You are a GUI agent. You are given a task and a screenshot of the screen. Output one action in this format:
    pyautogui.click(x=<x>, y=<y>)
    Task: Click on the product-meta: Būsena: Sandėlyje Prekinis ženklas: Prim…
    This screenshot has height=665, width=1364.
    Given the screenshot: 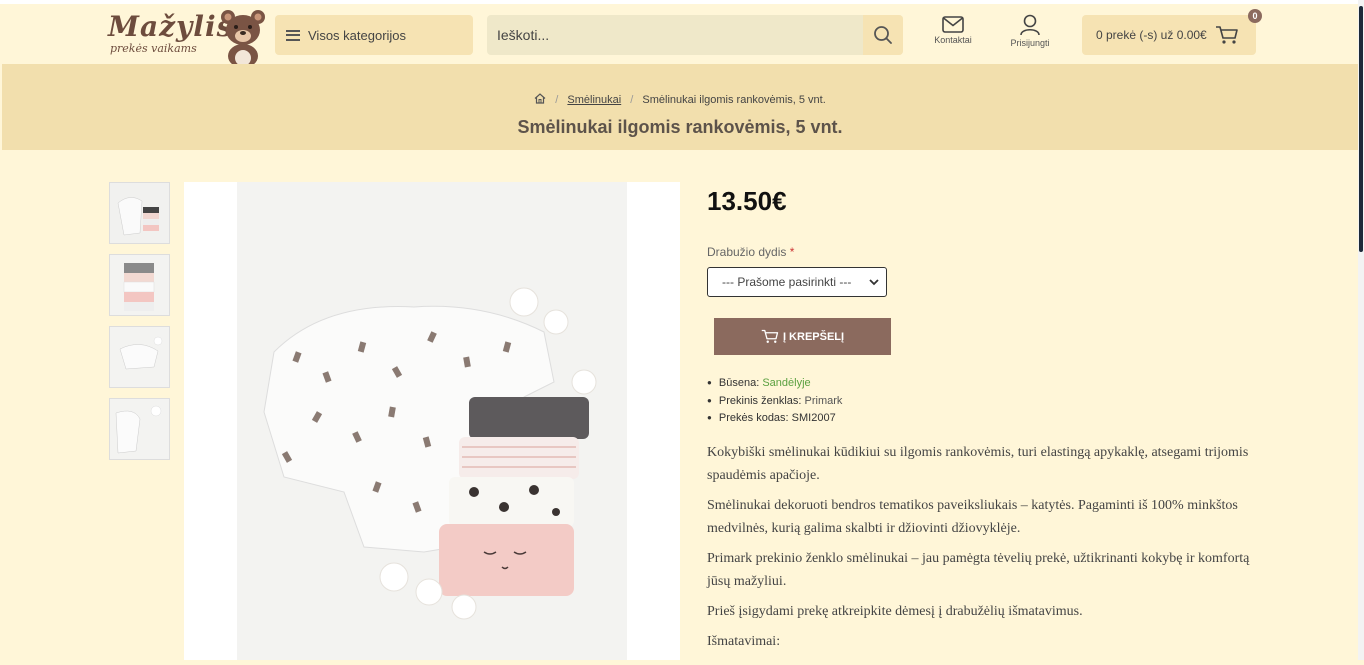 What is the action you would take?
    pyautogui.click(x=775, y=401)
    